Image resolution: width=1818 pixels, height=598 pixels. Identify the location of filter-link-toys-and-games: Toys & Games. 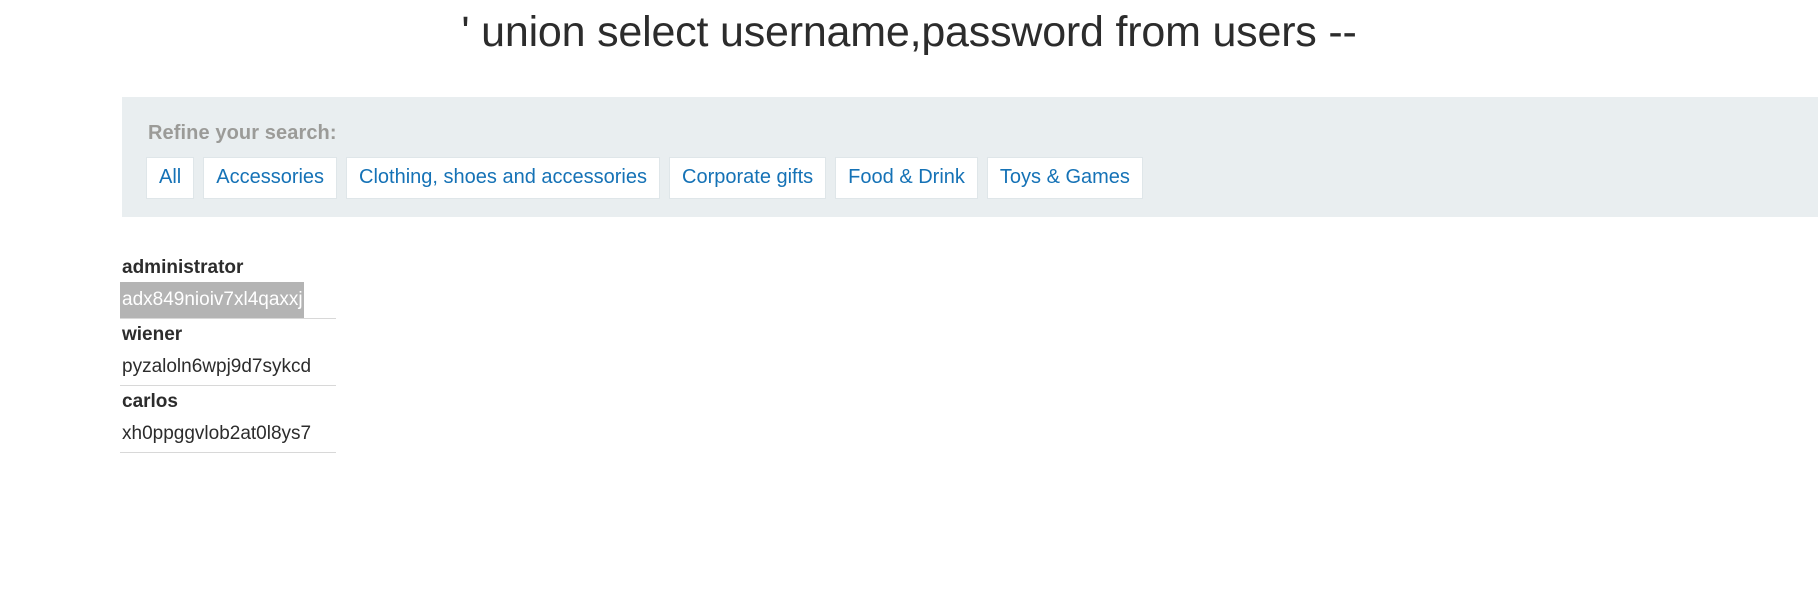
(1064, 178).